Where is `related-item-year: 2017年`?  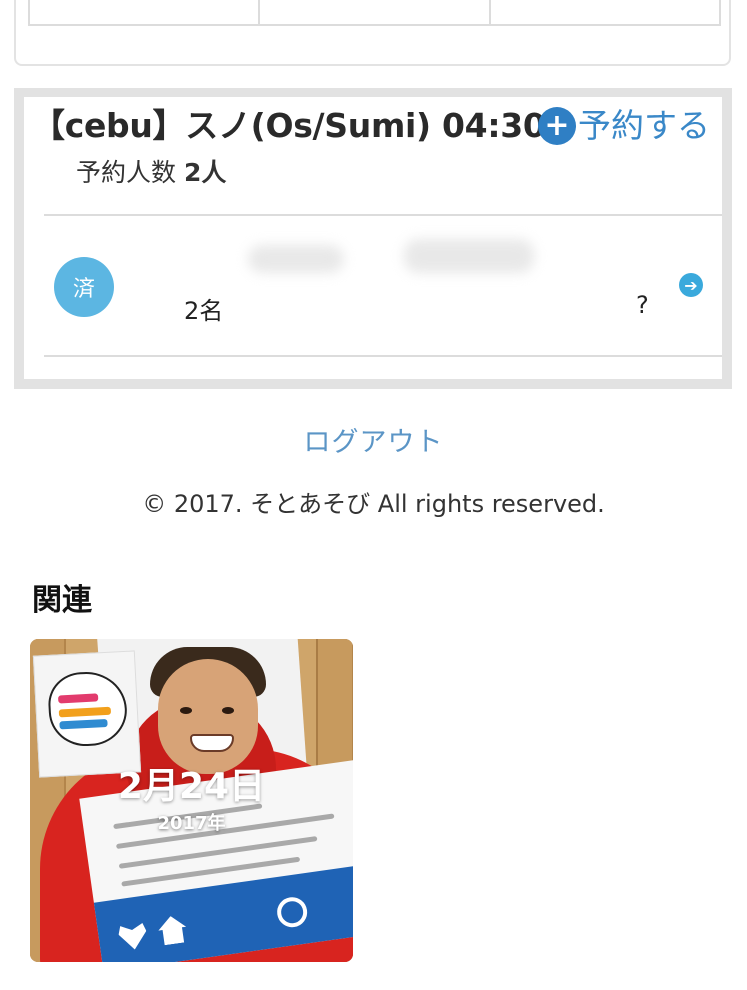
related-item-year: 2017年 is located at coordinates (191, 823).